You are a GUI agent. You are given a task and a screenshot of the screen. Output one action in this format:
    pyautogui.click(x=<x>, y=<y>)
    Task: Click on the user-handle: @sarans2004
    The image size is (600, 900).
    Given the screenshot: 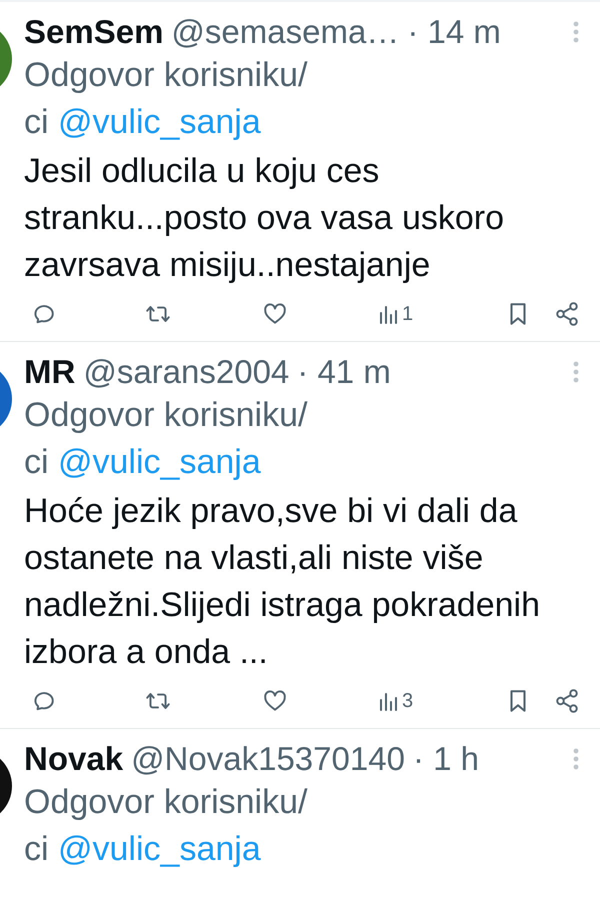 What is the action you would take?
    pyautogui.click(x=186, y=372)
    